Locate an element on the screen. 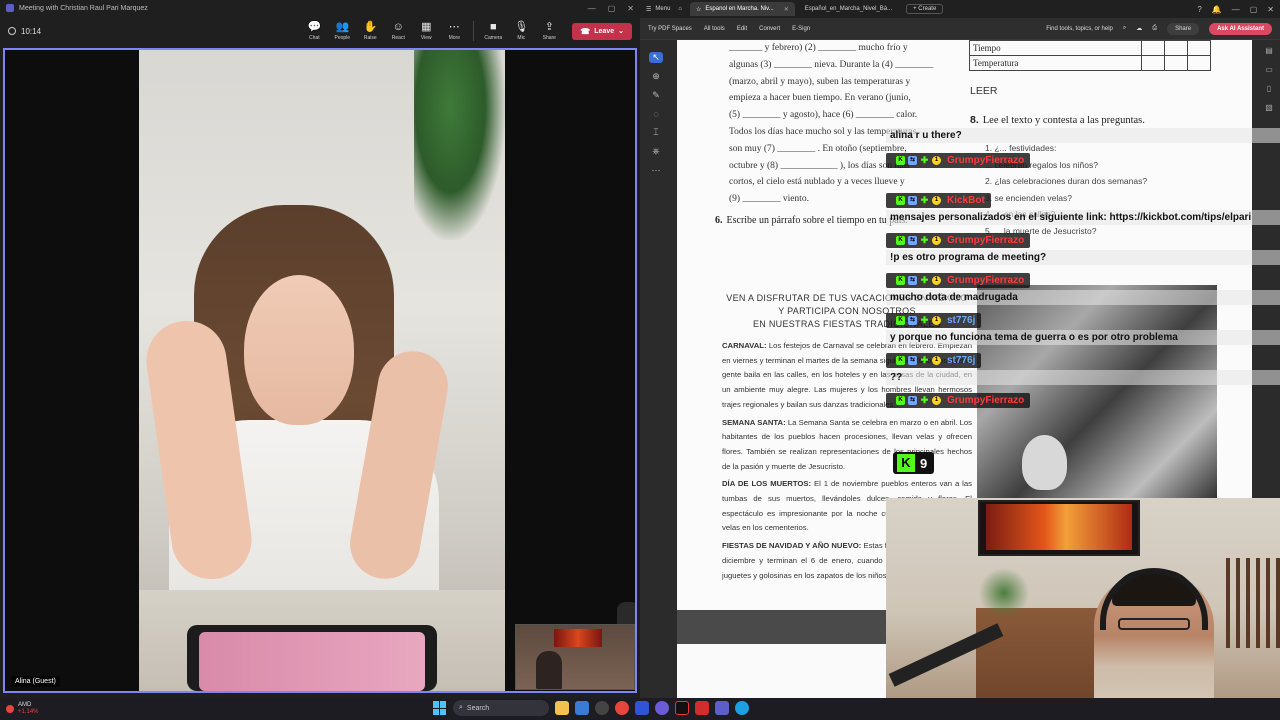 The image size is (1280, 720). try-pdf-spaces: Try PDF Spaces is located at coordinates (670, 29).